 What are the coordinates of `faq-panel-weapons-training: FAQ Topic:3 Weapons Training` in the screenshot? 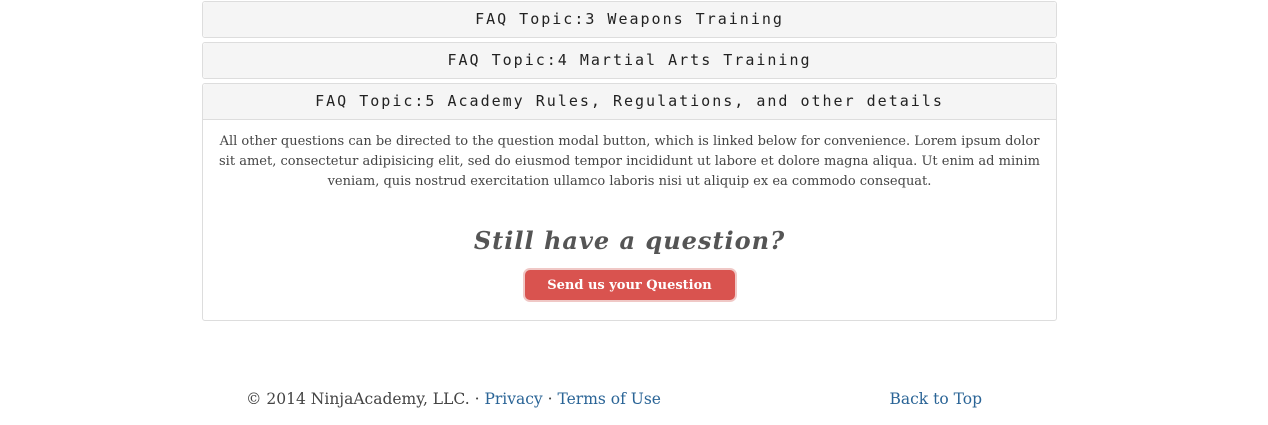 It's located at (629, 19).